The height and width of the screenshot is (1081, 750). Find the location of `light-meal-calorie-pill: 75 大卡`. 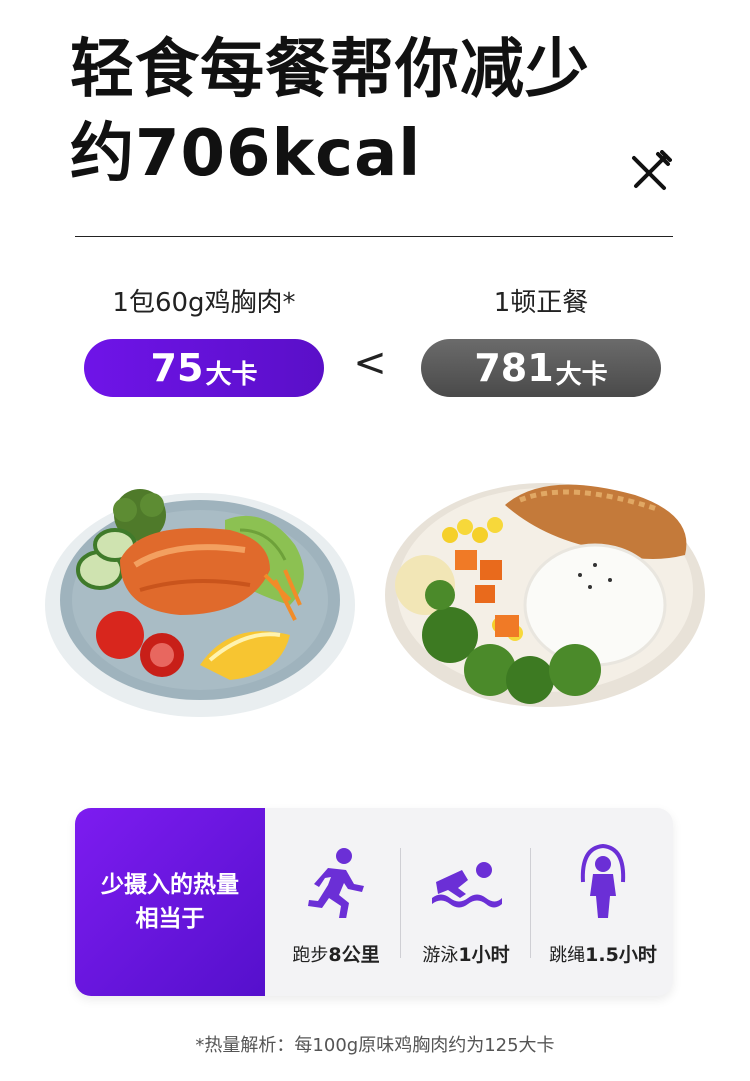

light-meal-calorie-pill: 75 大卡 is located at coordinates (204, 368).